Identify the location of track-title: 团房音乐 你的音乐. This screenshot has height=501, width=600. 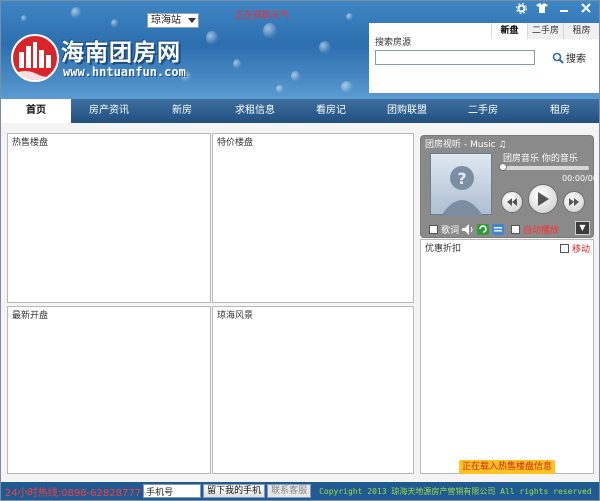
(540, 159).